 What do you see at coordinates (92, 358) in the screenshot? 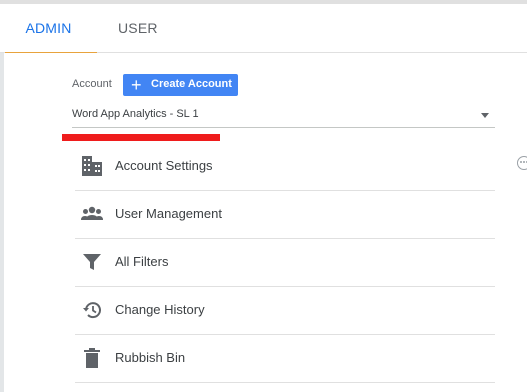
I see `trash-icon` at bounding box center [92, 358].